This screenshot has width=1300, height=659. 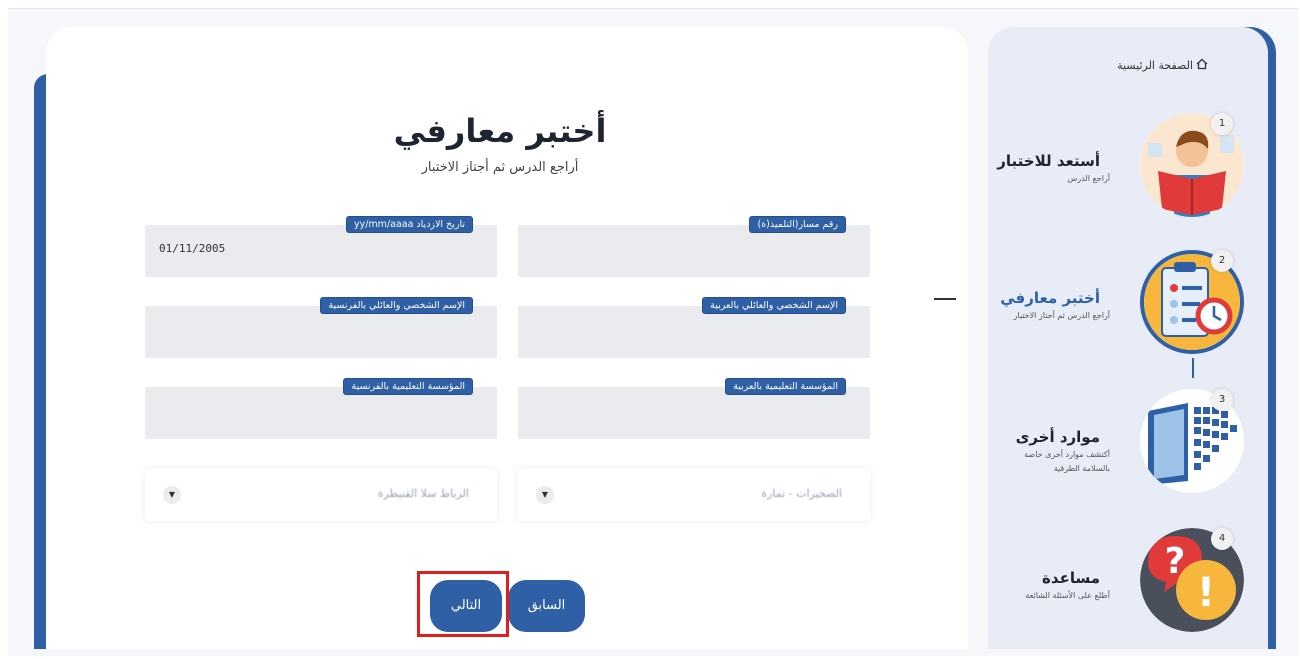 What do you see at coordinates (1058, 437) in the screenshot?
I see `step-3-title: موارد أخرى` at bounding box center [1058, 437].